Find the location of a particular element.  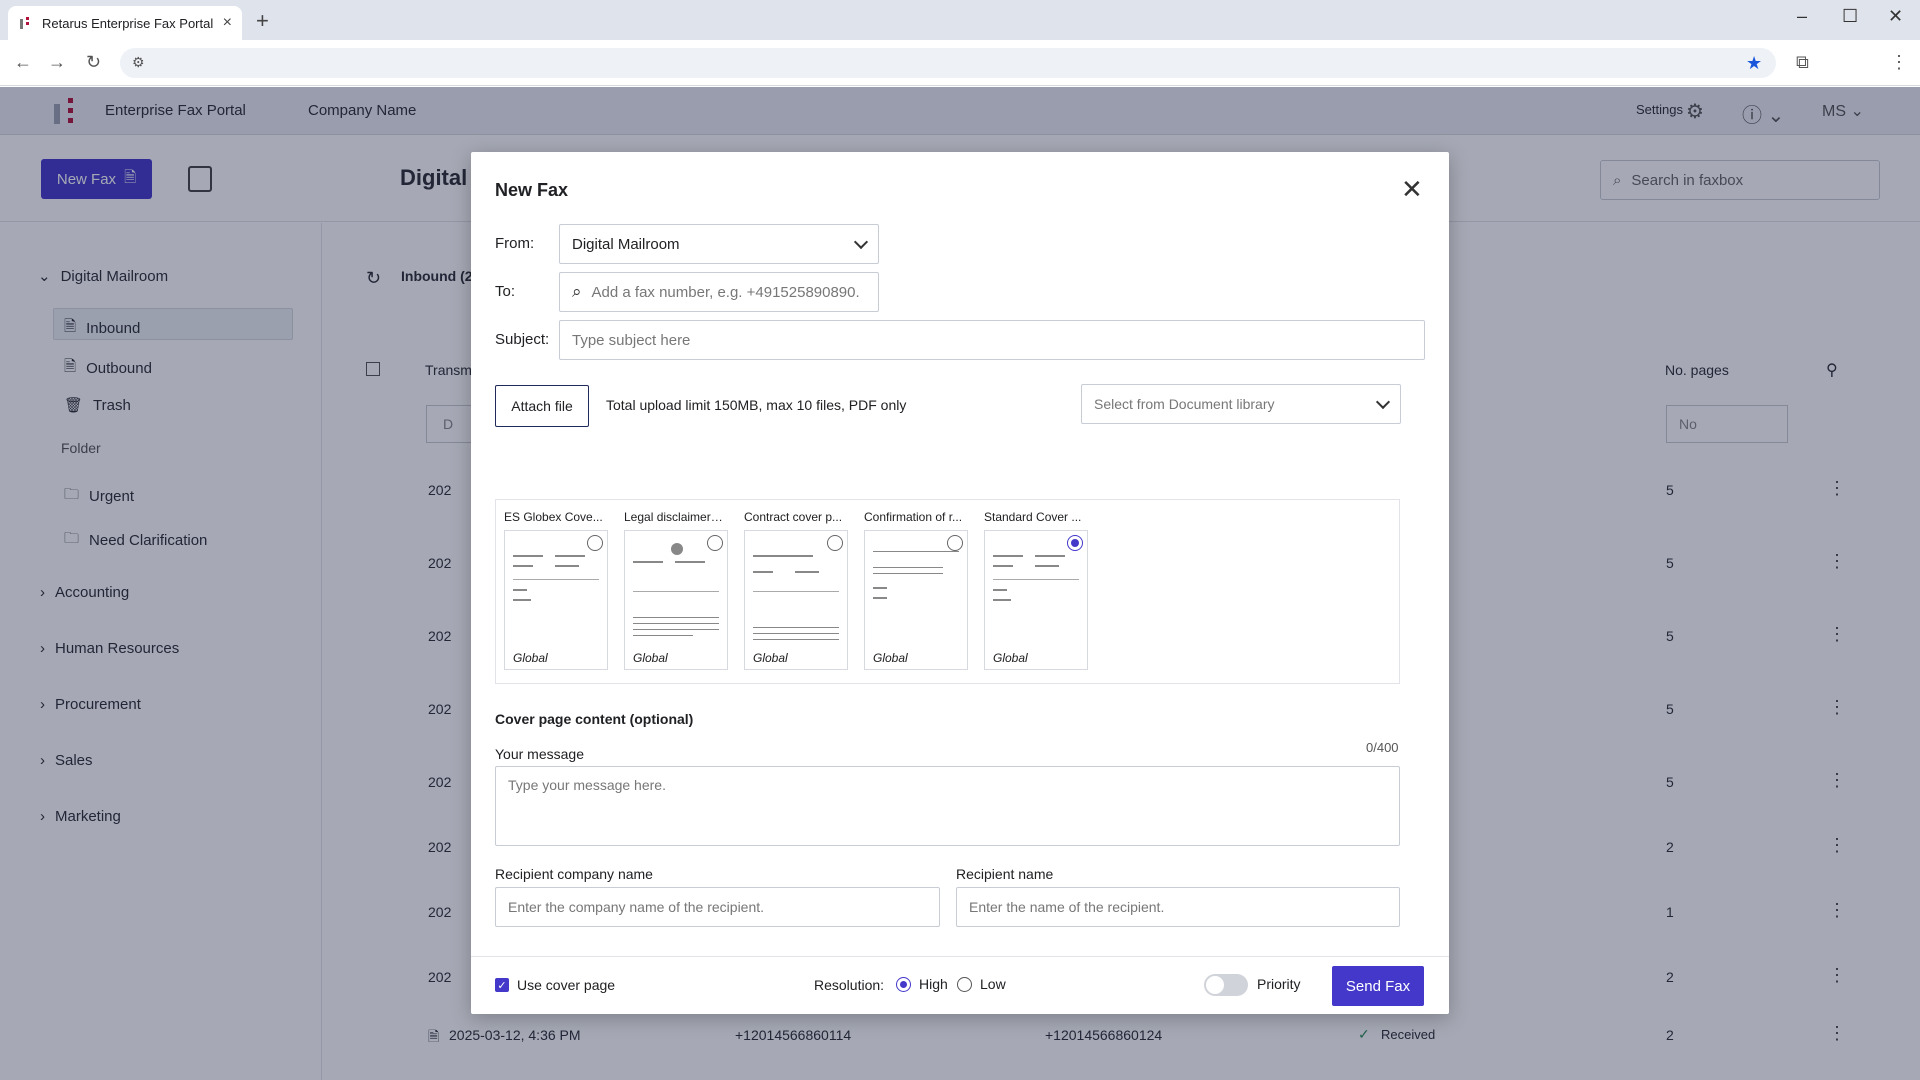

cover-section-title: Cover page content (optional) is located at coordinates (594, 719).